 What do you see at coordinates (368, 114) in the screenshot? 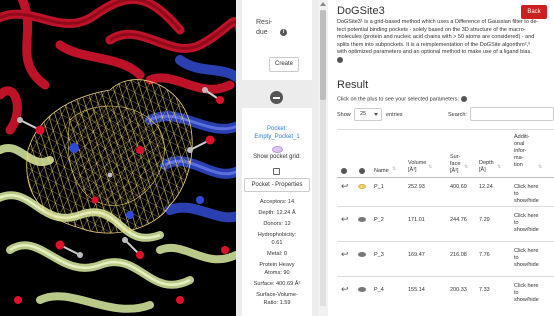
I see `entries-select: 25` at bounding box center [368, 114].